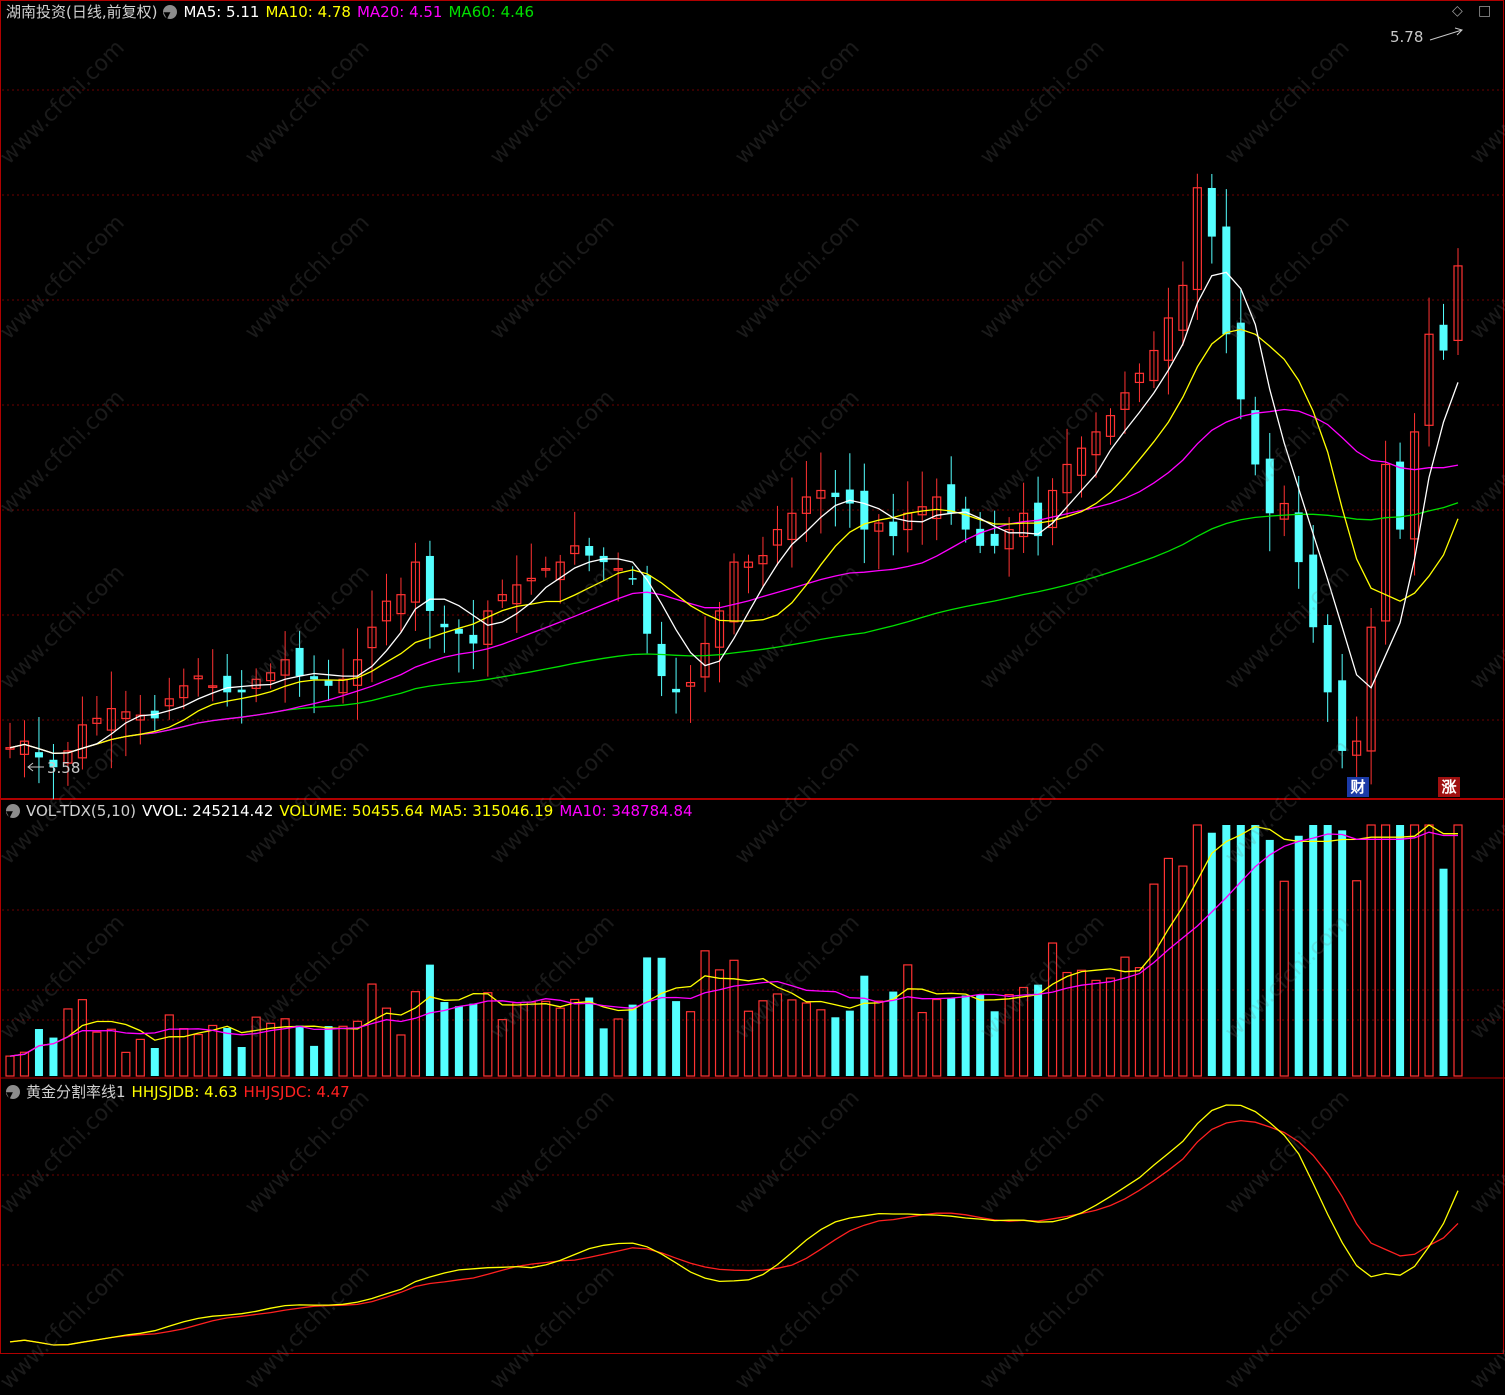 The width and height of the screenshot is (1505, 1395). What do you see at coordinates (491, 12) in the screenshot?
I see `ma60-value: MA60: 4.46` at bounding box center [491, 12].